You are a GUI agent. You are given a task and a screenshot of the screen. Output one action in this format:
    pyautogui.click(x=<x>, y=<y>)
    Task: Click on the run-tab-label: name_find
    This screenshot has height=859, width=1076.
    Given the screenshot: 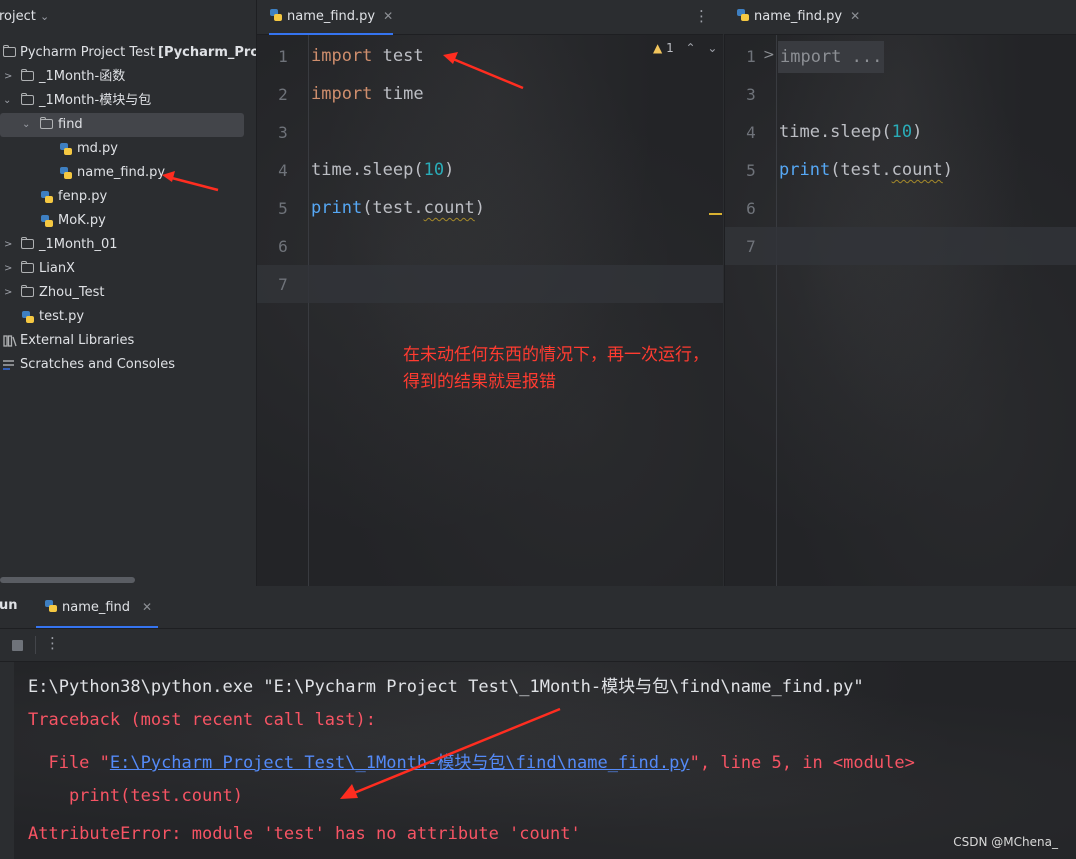 What is the action you would take?
    pyautogui.click(x=96, y=607)
    